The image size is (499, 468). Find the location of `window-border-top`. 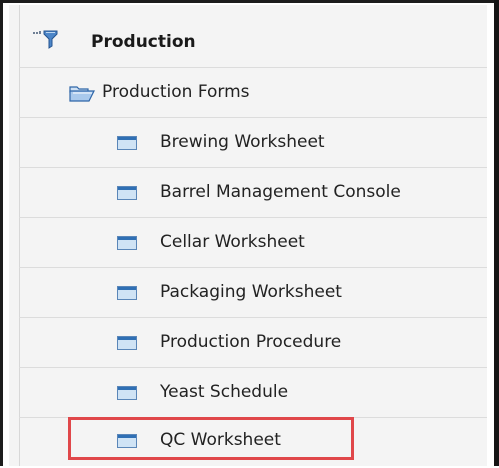

window-border-top is located at coordinates (249, 1).